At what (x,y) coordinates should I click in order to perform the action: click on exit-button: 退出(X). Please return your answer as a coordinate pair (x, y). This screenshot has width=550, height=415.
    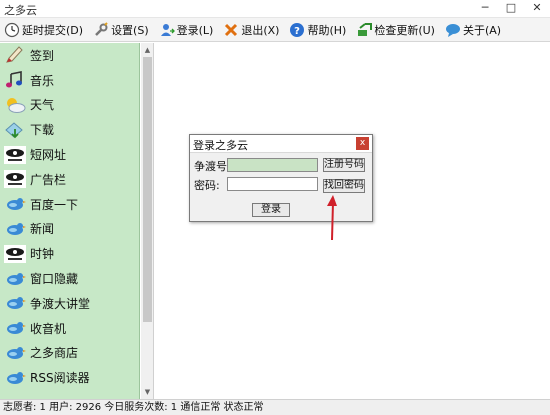
    Looking at the image, I should click on (251, 30).